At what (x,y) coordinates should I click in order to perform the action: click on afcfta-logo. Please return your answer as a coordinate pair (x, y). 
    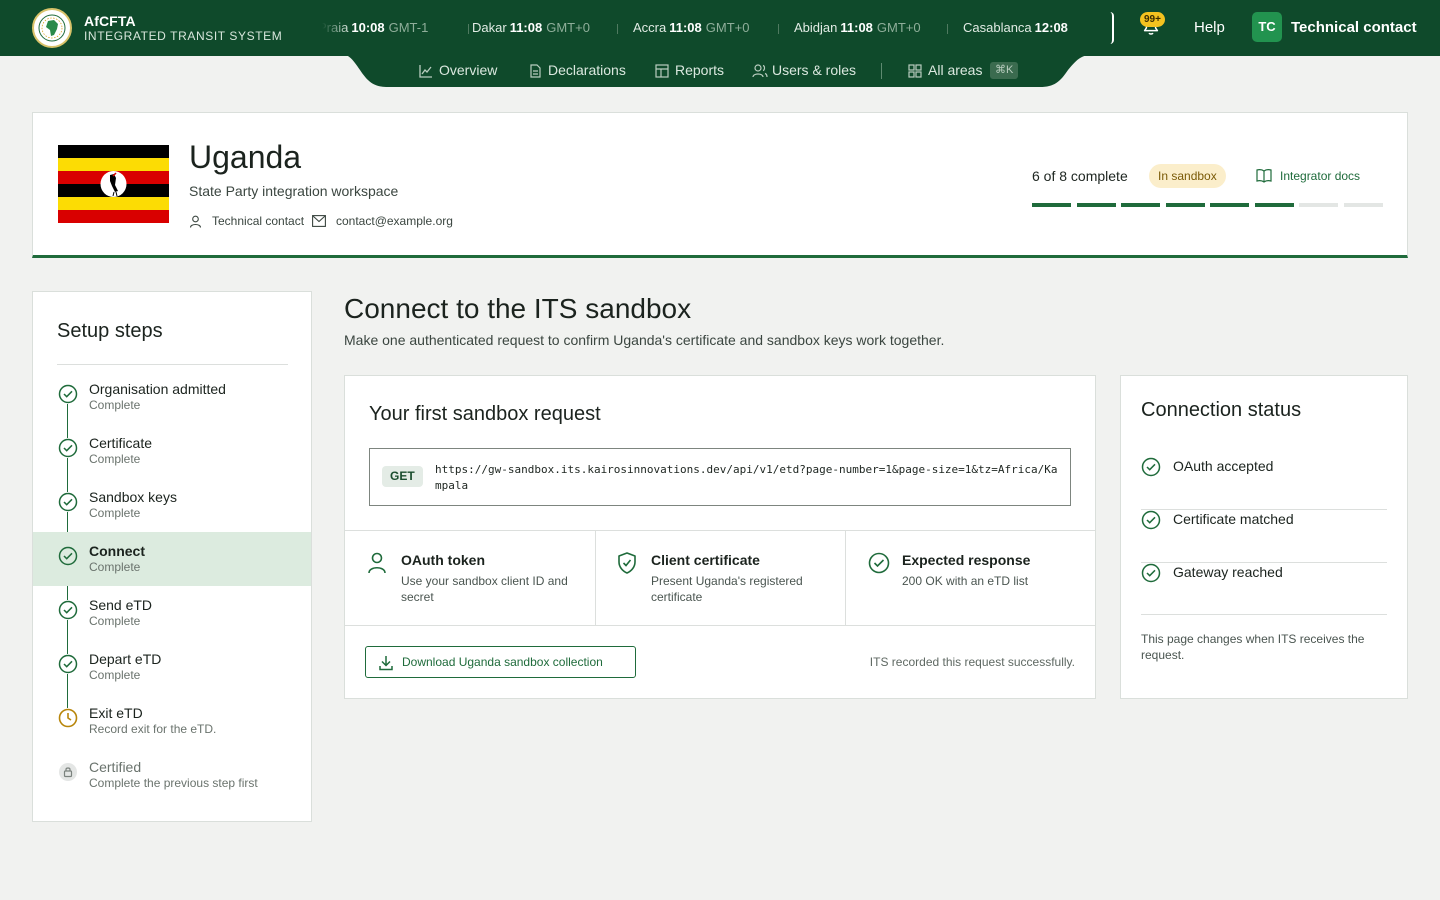
    Looking at the image, I should click on (52, 28).